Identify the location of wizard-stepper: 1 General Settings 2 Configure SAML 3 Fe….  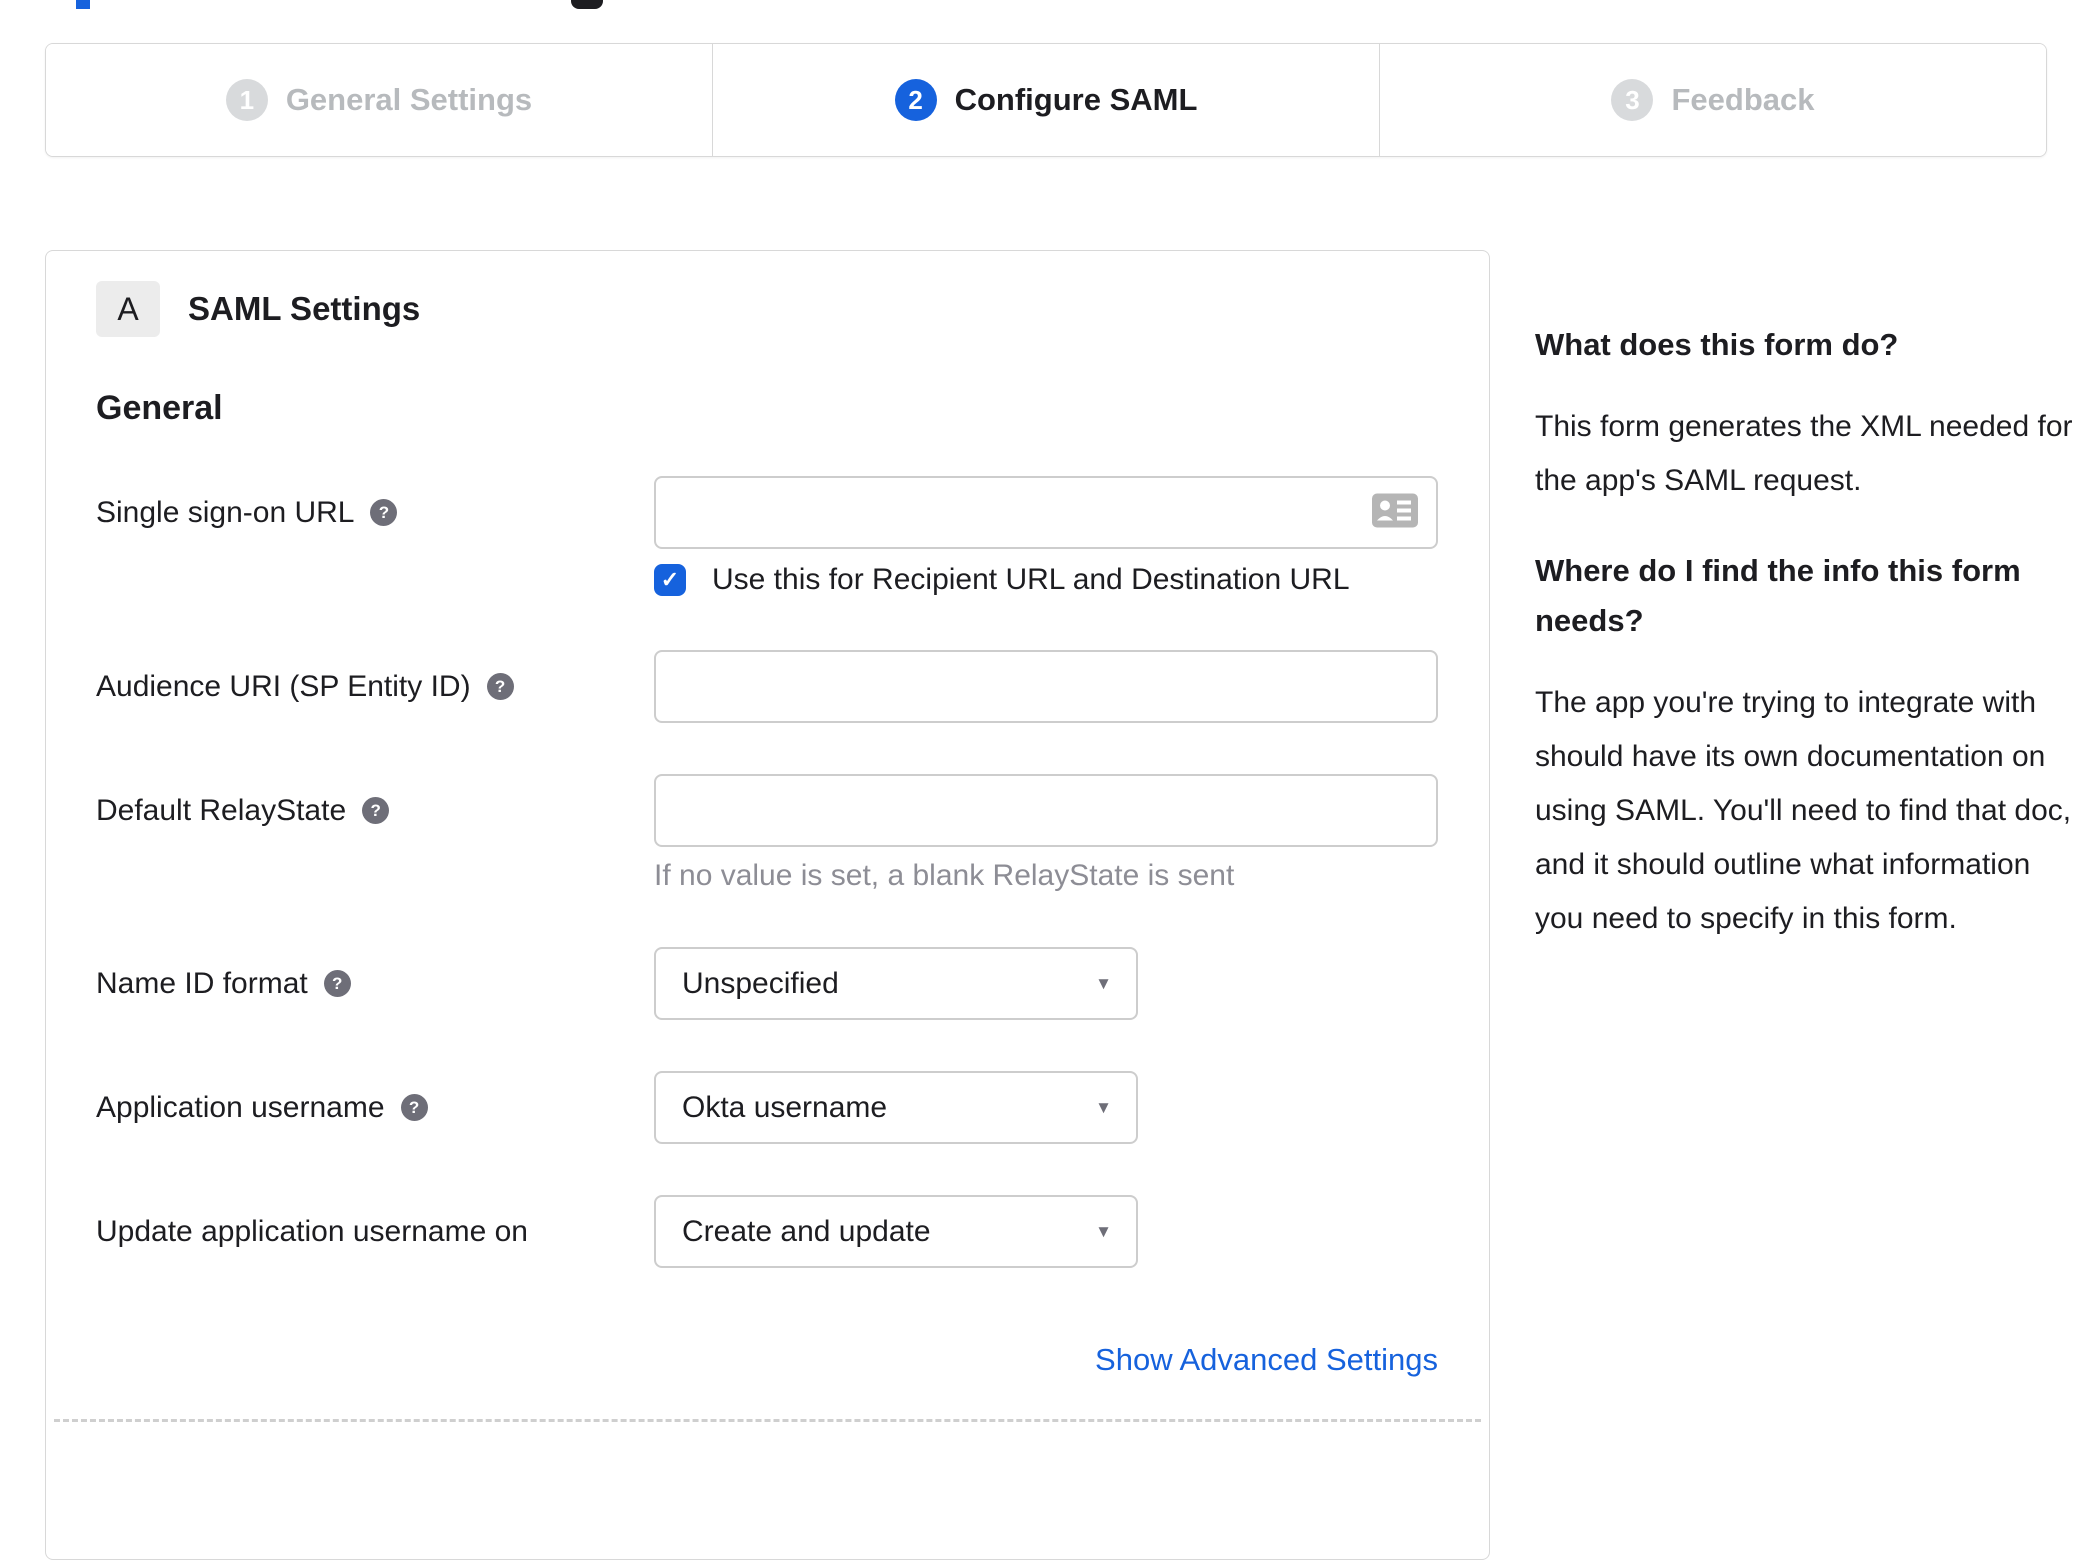
(1046, 100).